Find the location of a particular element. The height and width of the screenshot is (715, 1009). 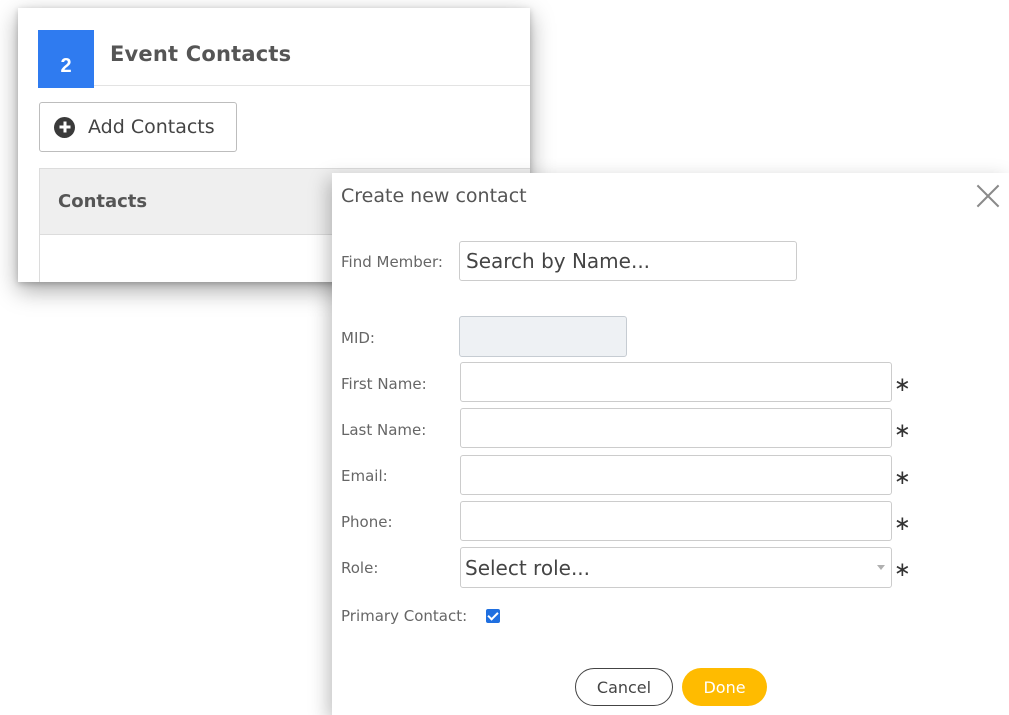

close-icon is located at coordinates (988, 196).